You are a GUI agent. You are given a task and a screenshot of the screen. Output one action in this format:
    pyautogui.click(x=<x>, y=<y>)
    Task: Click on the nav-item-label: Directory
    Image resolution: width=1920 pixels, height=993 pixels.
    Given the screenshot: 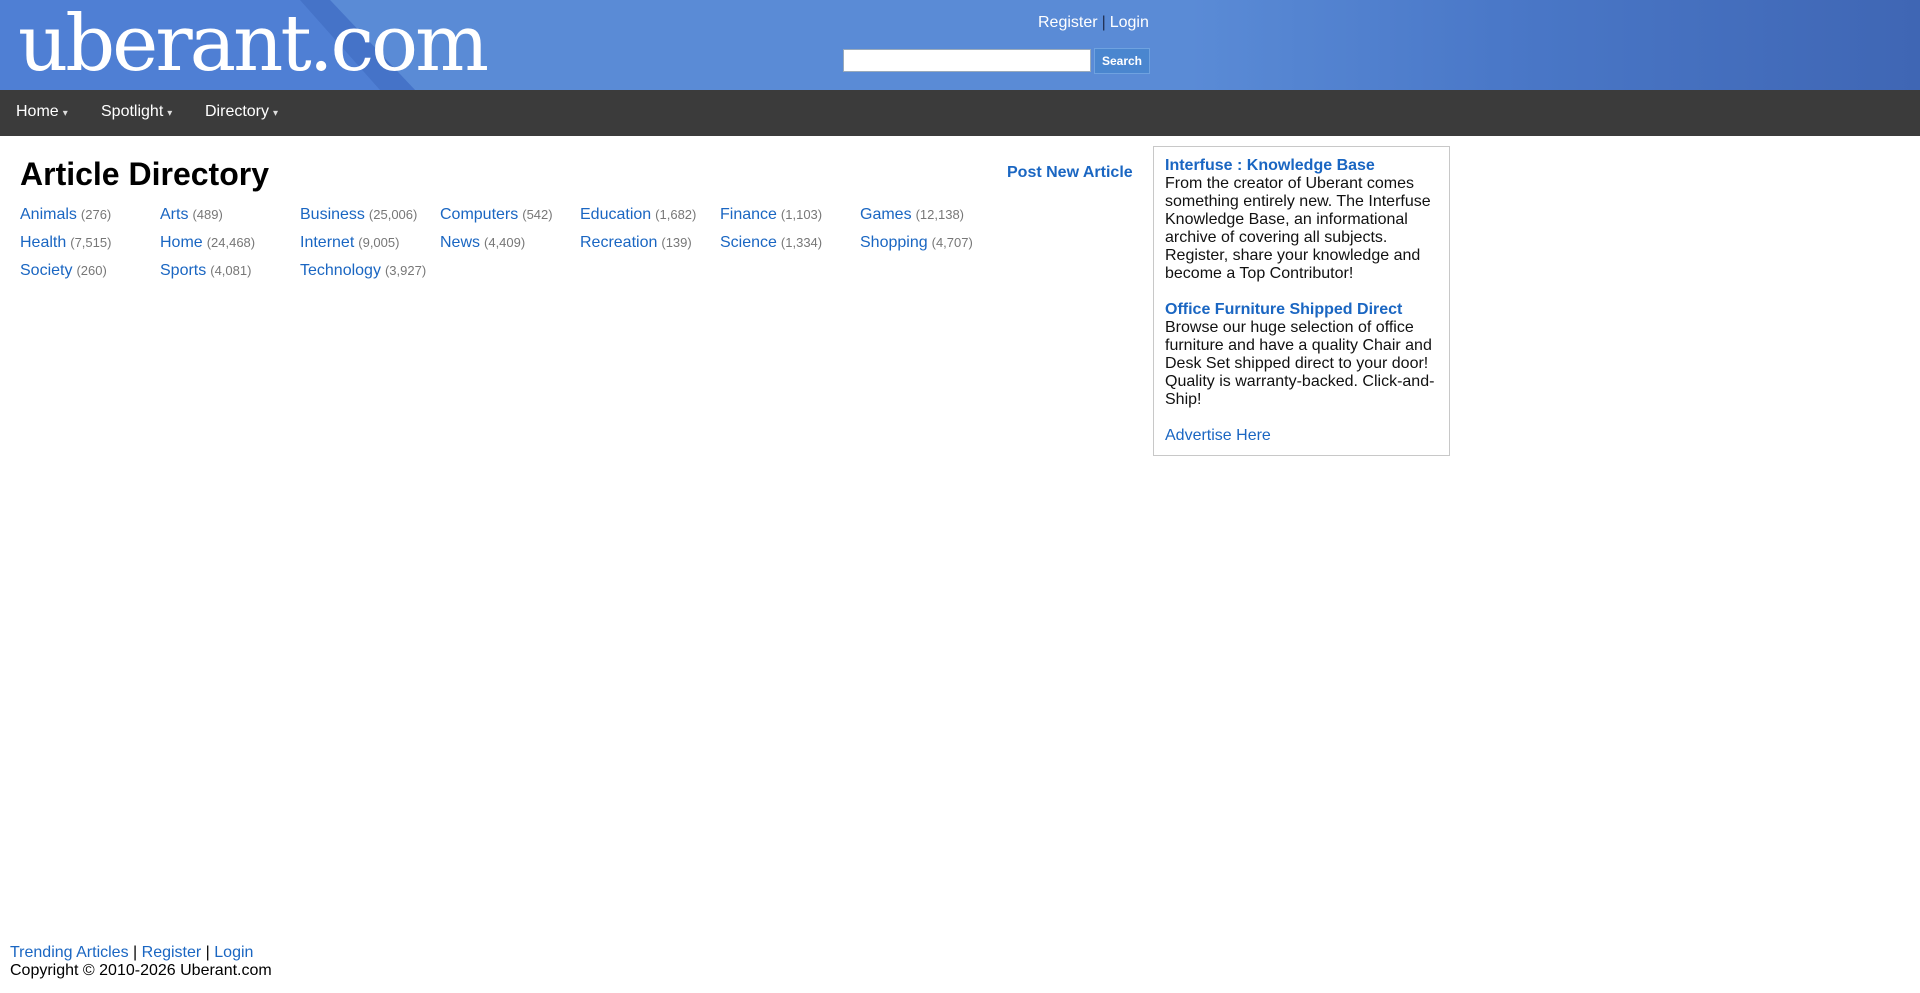 What is the action you would take?
    pyautogui.click(x=237, y=111)
    